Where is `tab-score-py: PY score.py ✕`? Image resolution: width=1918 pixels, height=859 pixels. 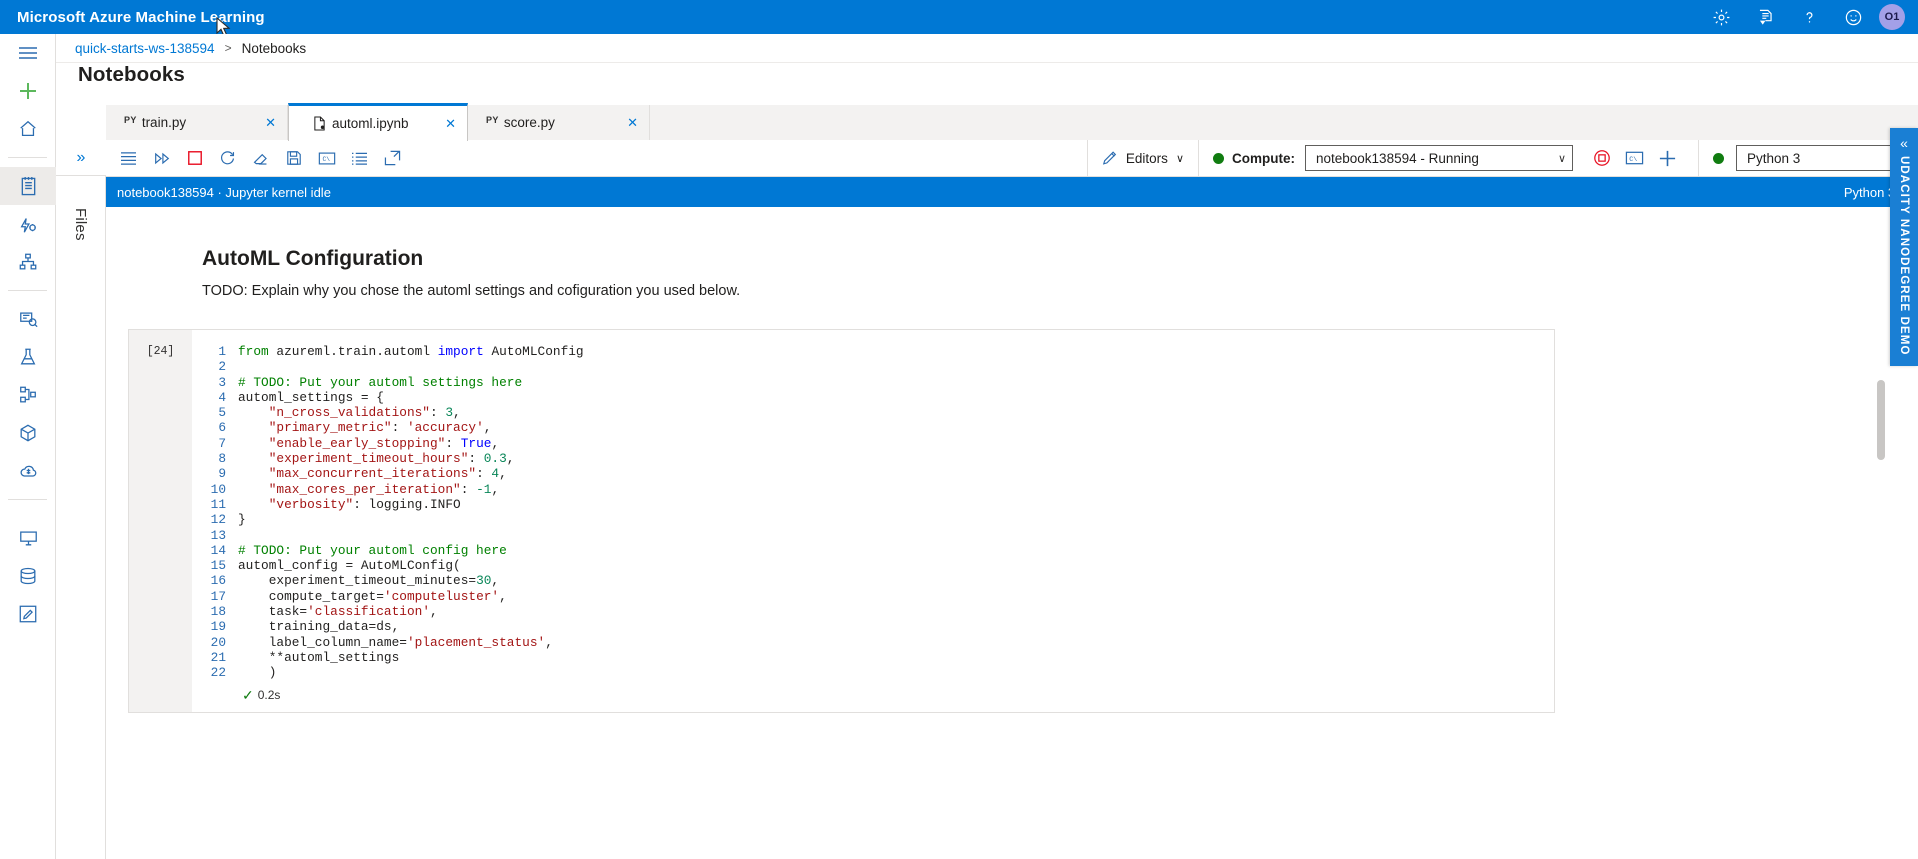
tab-score-py: PY score.py ✕ is located at coordinates (559, 122).